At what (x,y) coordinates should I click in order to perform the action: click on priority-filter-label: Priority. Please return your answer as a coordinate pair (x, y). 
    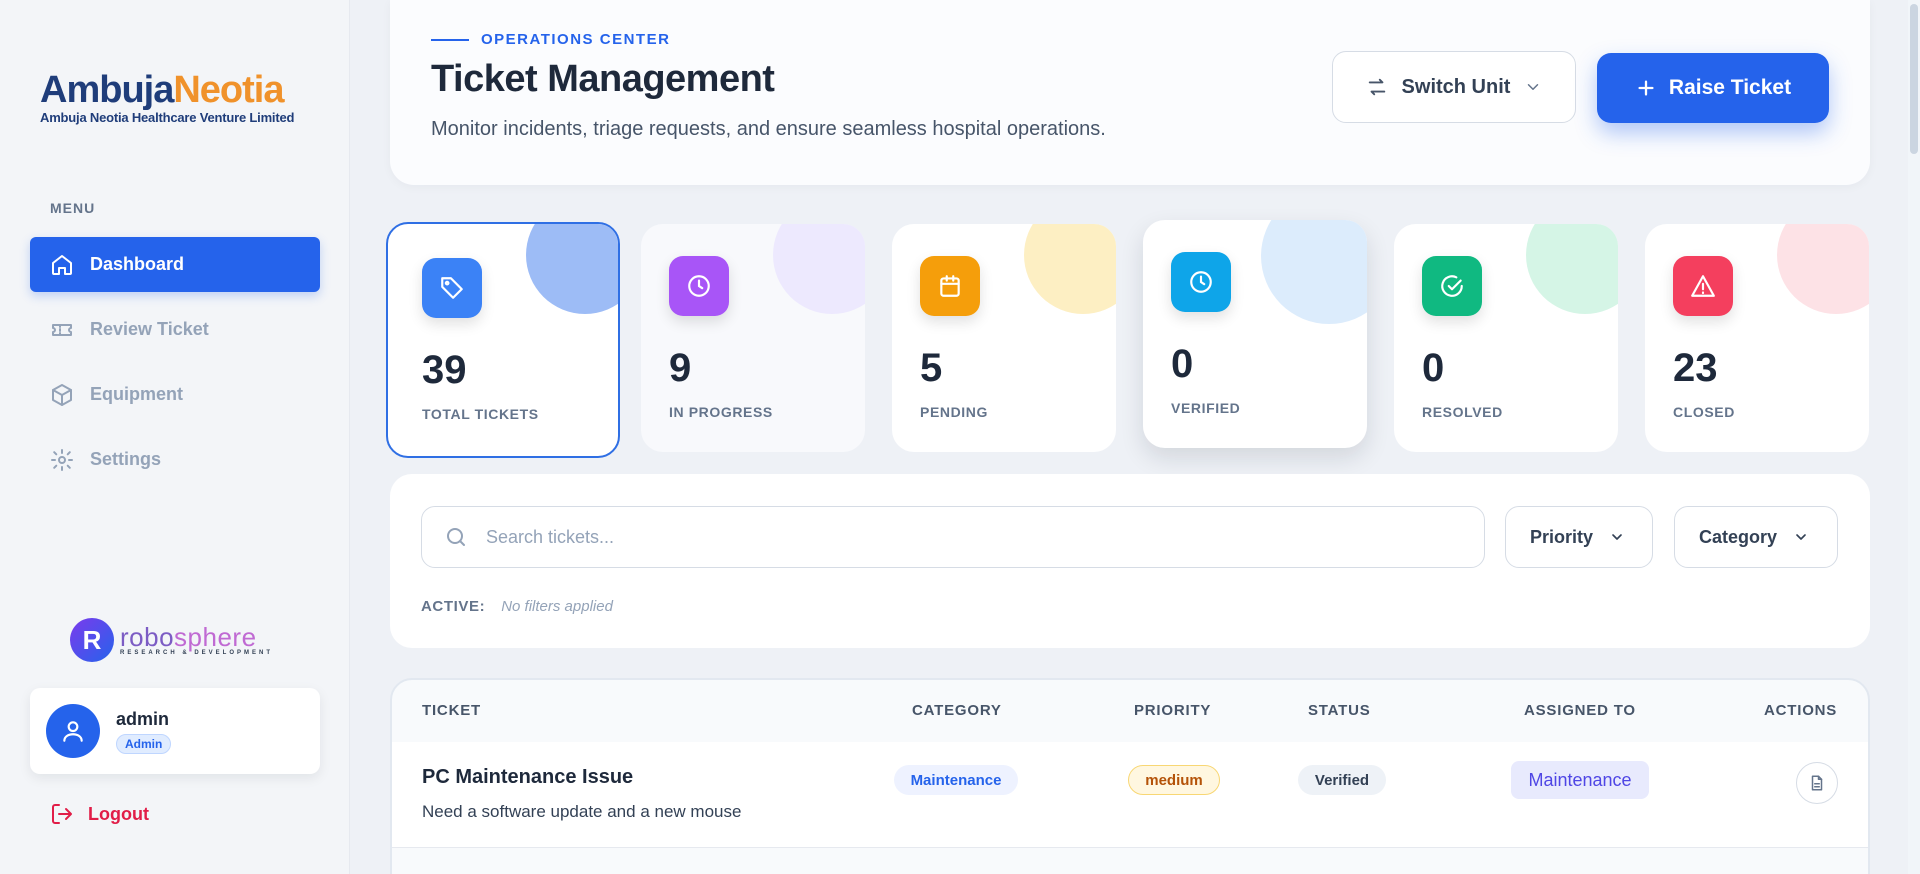
    Looking at the image, I should click on (1562, 536).